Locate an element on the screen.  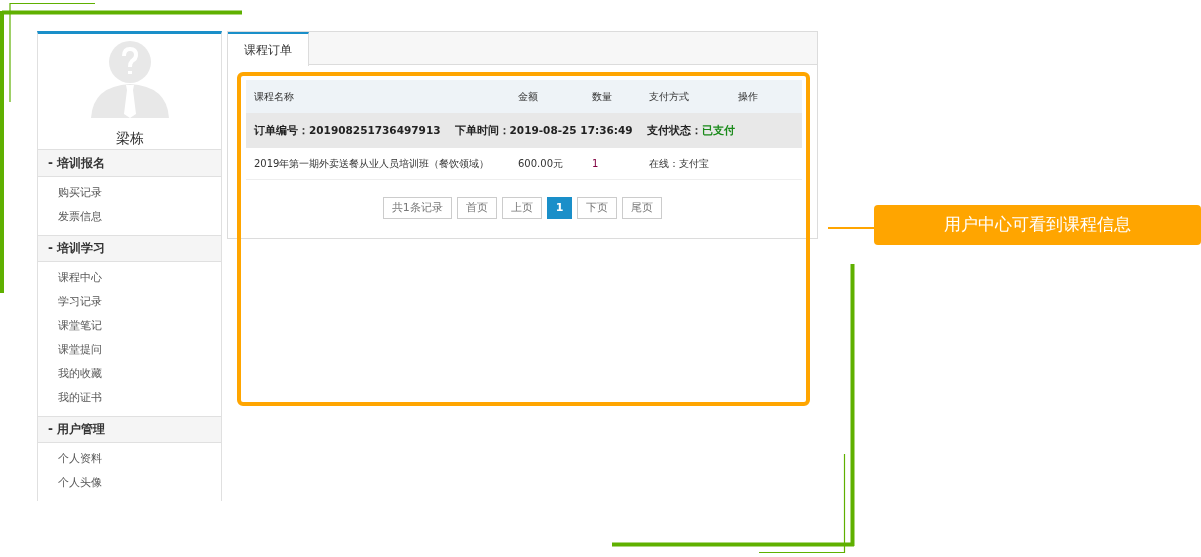
column-header: 金额 is located at coordinates (528, 96).